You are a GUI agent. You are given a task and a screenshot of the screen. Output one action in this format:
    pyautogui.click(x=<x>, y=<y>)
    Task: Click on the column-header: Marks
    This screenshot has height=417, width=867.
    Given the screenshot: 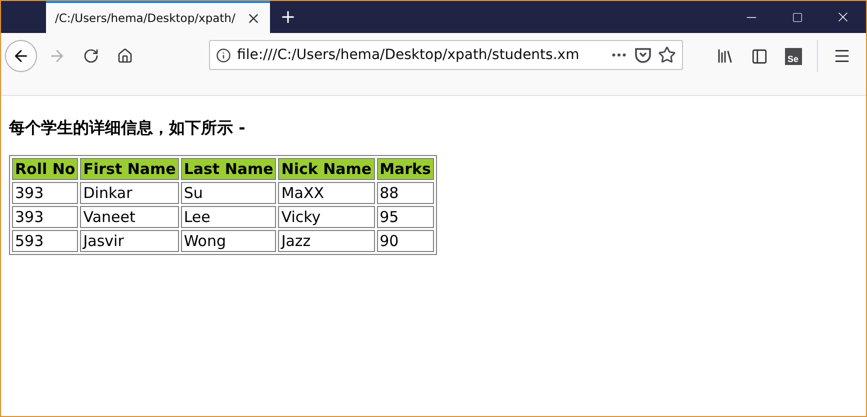 What is the action you would take?
    pyautogui.click(x=405, y=169)
    